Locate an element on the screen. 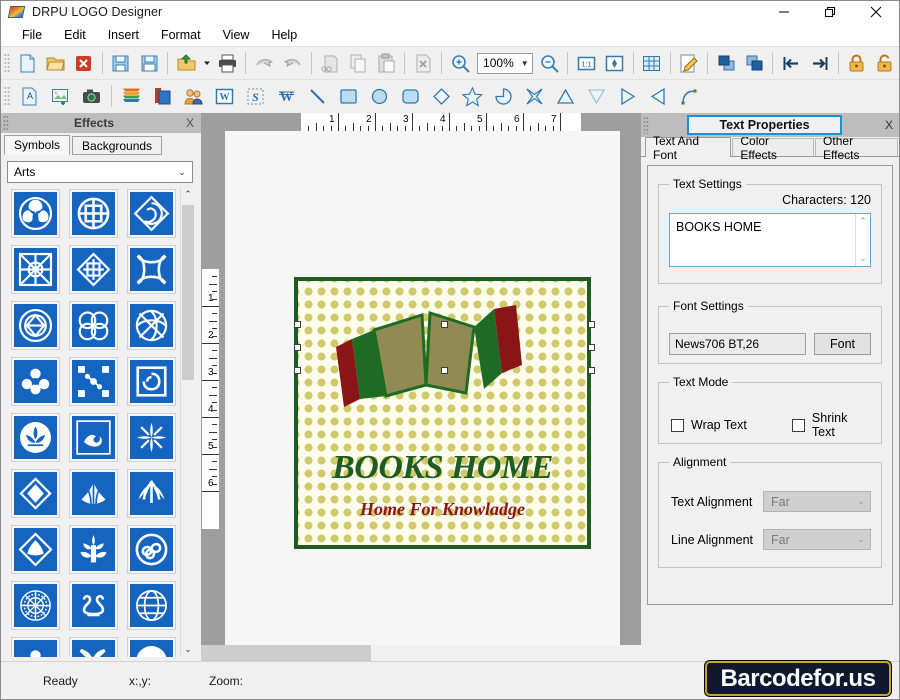 This screenshot has height=700, width=900. zoom-level-combobox: 100% ▼ is located at coordinates (505, 63).